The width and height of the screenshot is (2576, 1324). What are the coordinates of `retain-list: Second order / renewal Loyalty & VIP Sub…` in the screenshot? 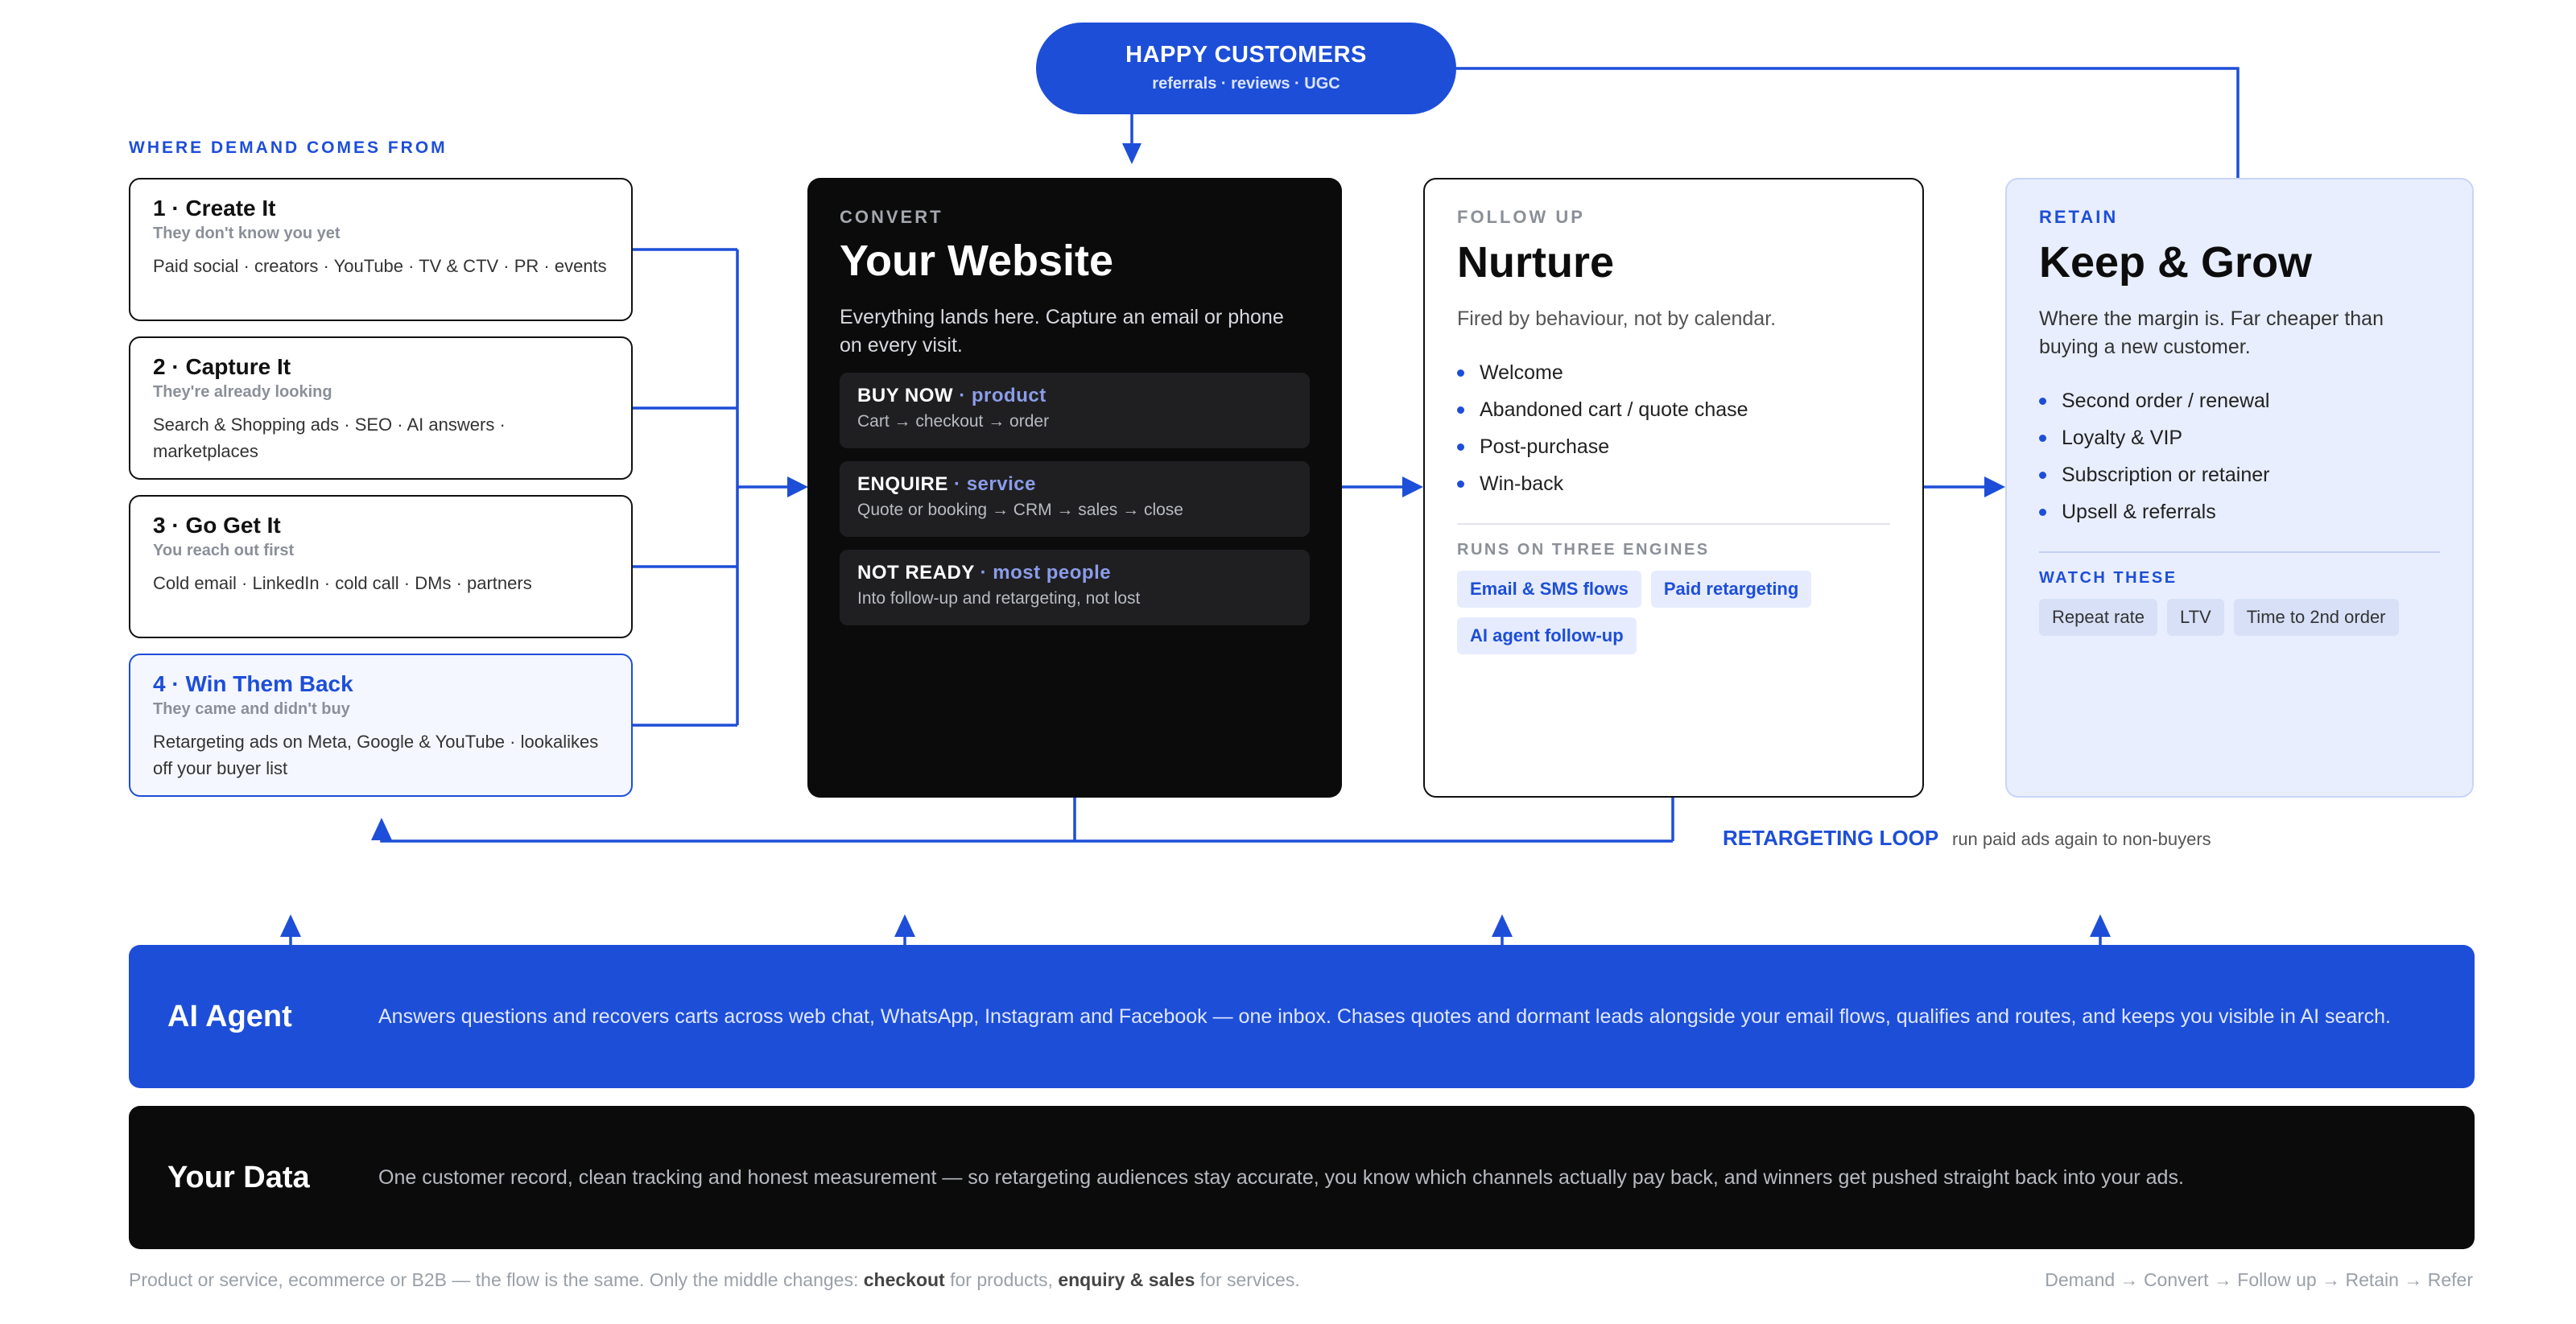 It's located at (2239, 456).